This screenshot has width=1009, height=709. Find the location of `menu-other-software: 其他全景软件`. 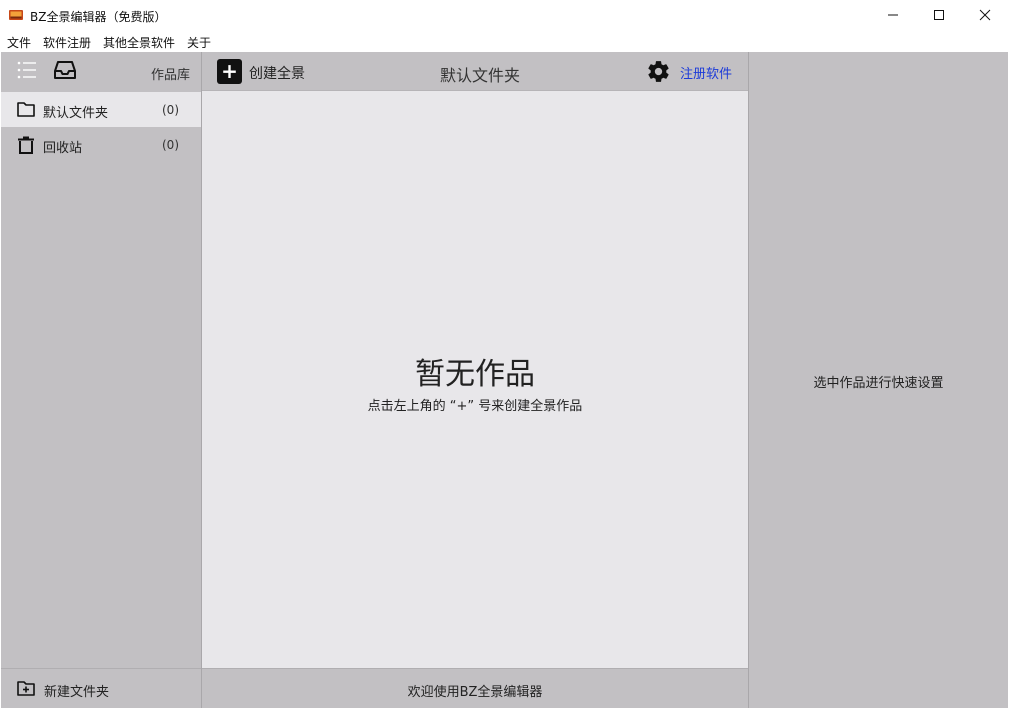

menu-other-software: 其他全景软件 is located at coordinates (139, 42).